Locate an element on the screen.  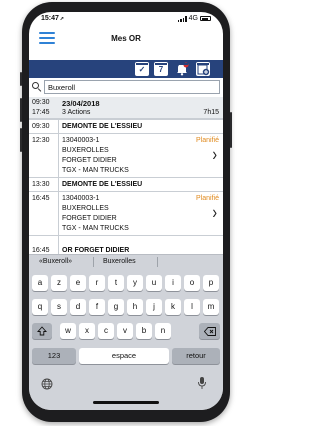
page-title: Mes OR is located at coordinates (126, 38).